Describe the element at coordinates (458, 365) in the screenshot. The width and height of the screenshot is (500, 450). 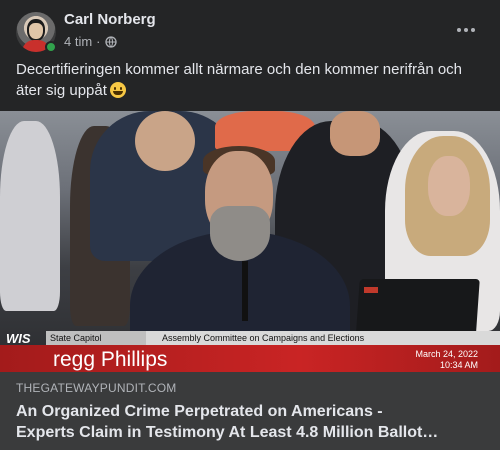
I see `broadcast-time: 10:34 AM` at that location.